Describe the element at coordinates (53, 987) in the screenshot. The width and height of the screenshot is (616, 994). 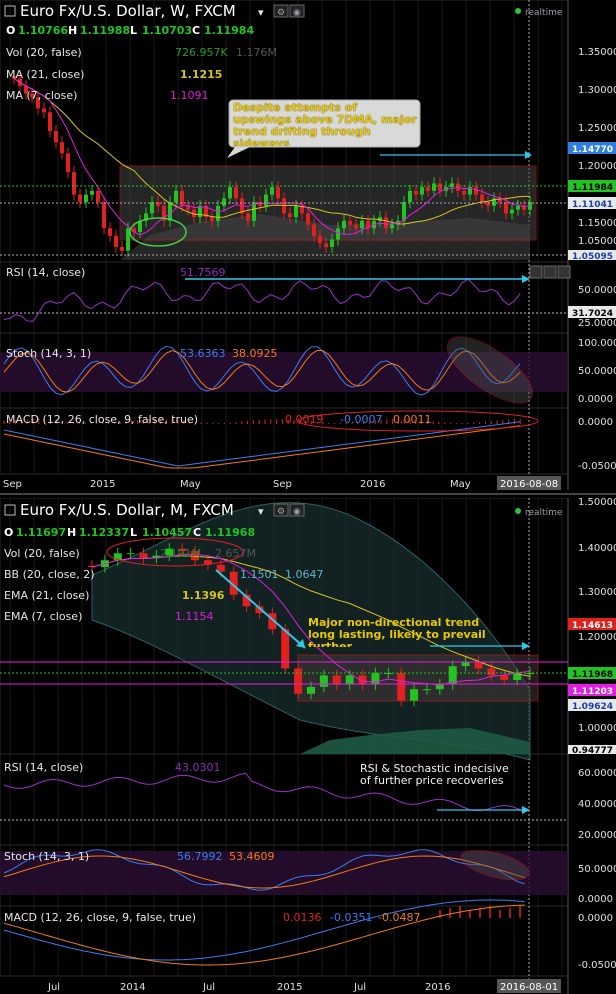
I see `monthly-time-tick-1: Jul` at that location.